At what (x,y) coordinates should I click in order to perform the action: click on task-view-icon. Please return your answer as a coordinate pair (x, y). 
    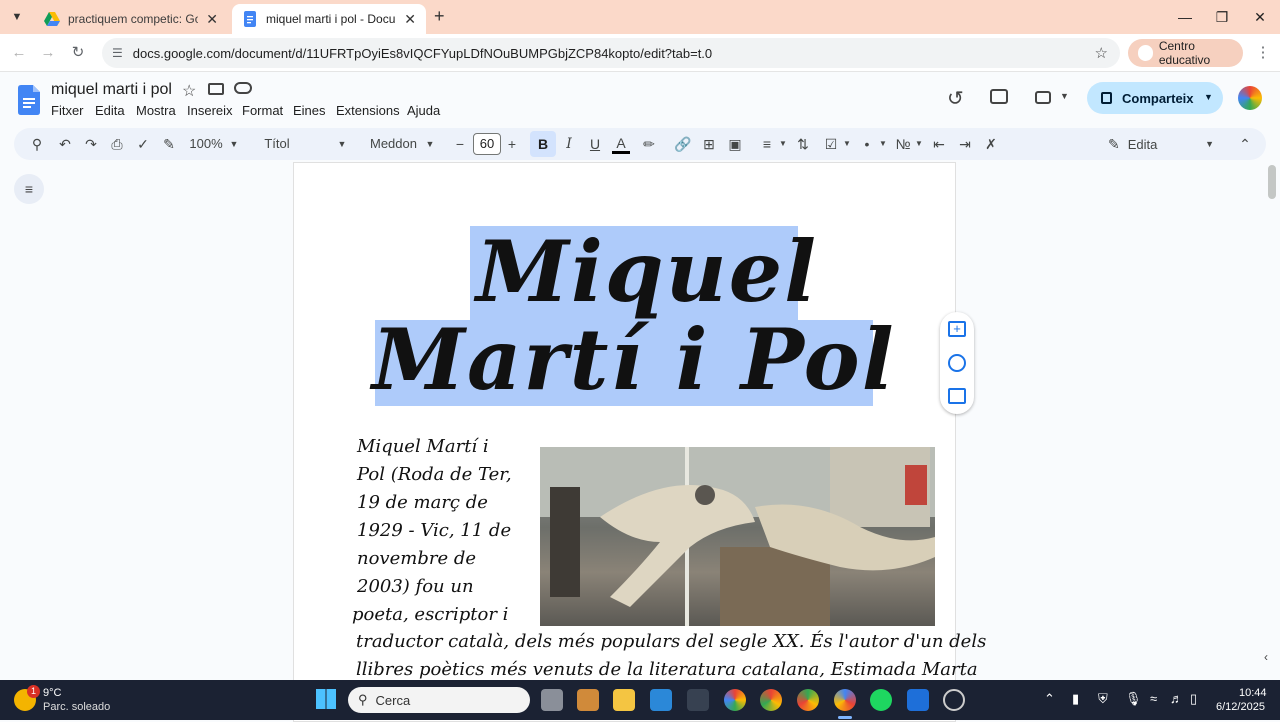
    Looking at the image, I should click on (552, 700).